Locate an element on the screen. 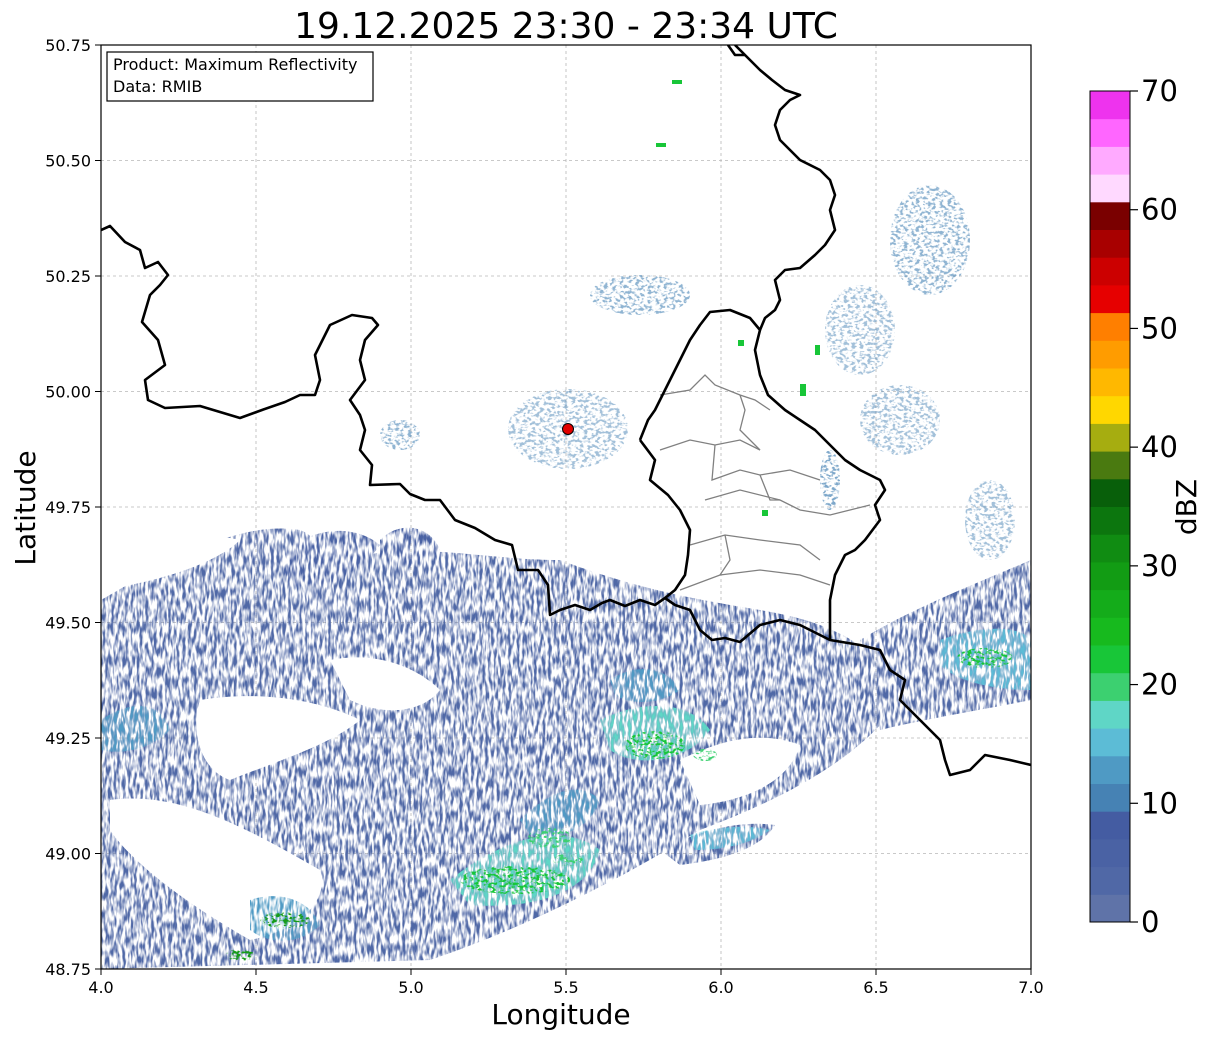 The width and height of the screenshot is (1219, 1040). x-tick-label: 6.0 is located at coordinates (720, 987).